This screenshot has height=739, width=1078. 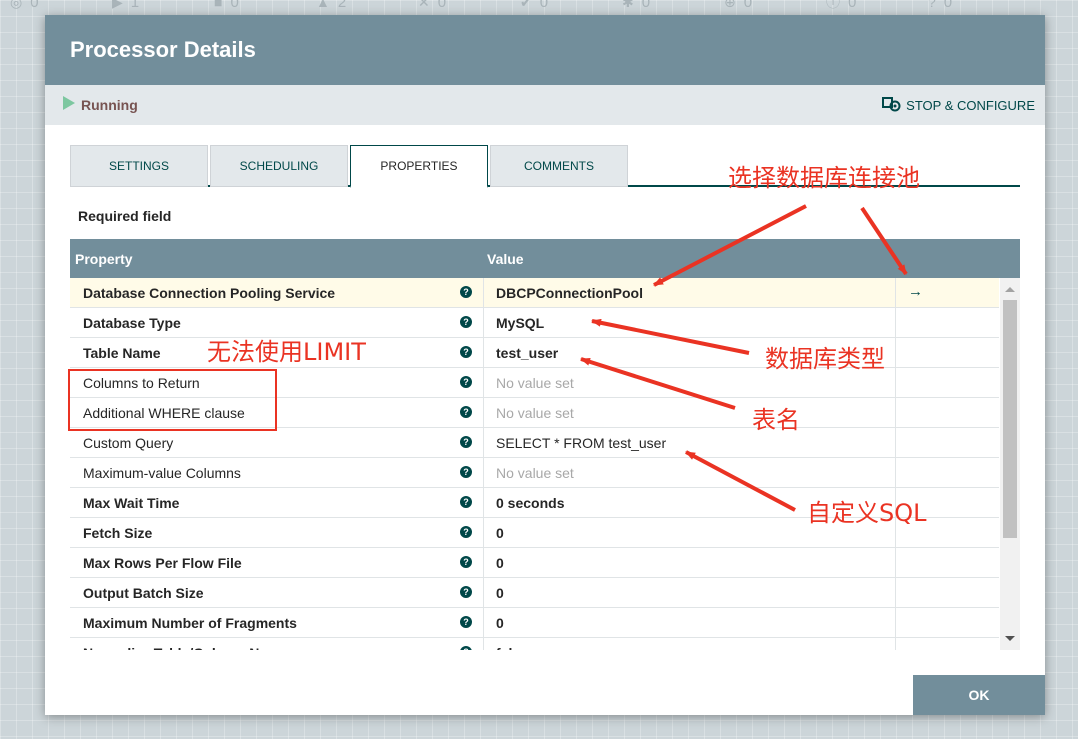 I want to click on disabled-icon: ✕, so click(x=424, y=5).